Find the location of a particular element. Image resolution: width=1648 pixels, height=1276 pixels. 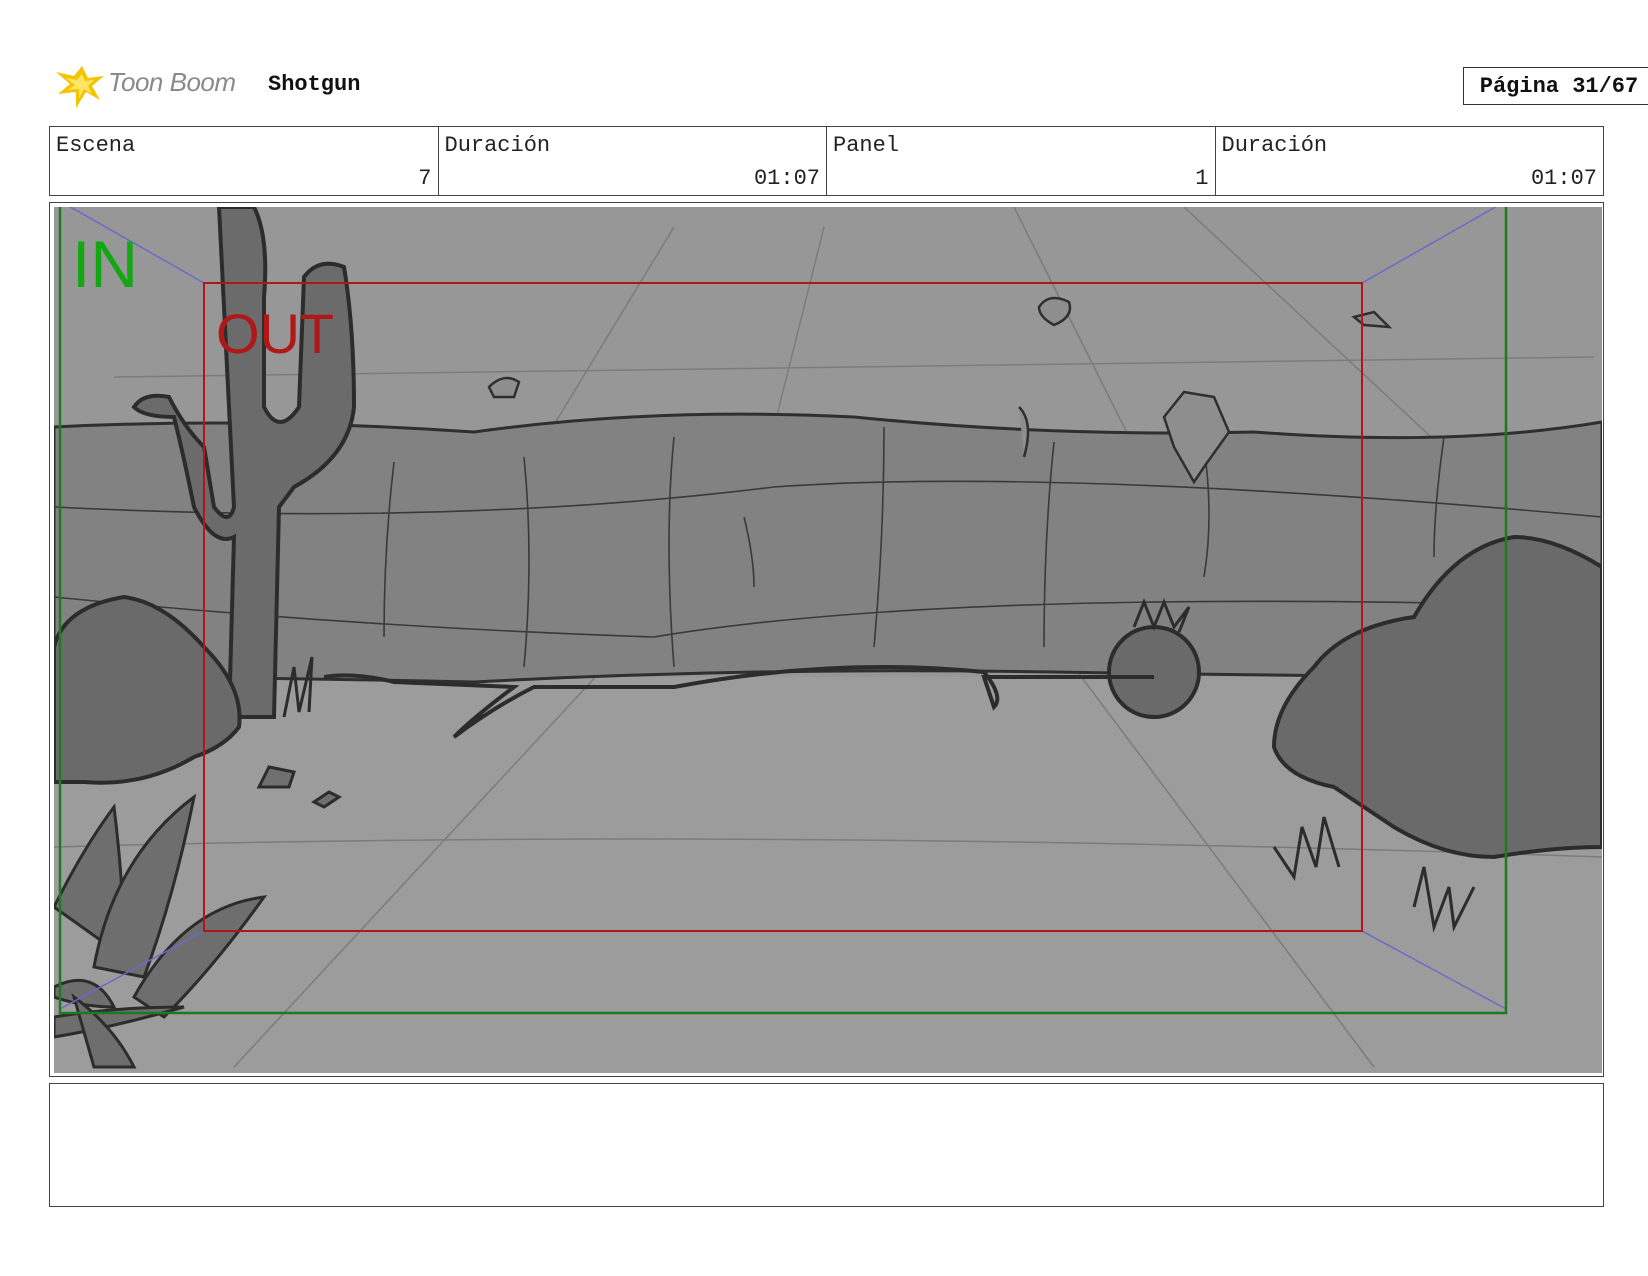

page-header: Toon Boom Shotgun Página 31/67 is located at coordinates (850, 86).